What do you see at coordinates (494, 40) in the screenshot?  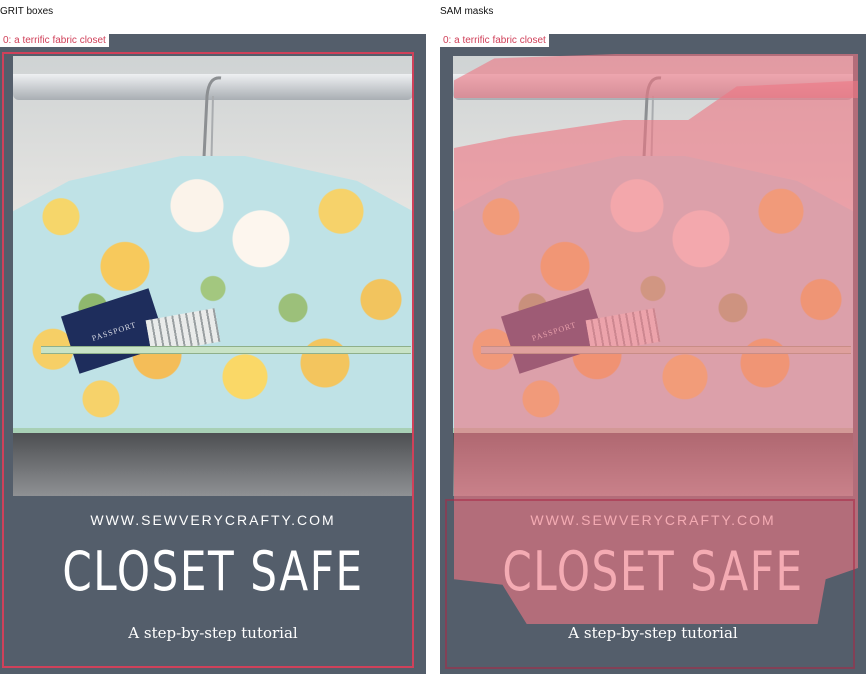 I see `mask-label: 0: a terrific fabric closet` at bounding box center [494, 40].